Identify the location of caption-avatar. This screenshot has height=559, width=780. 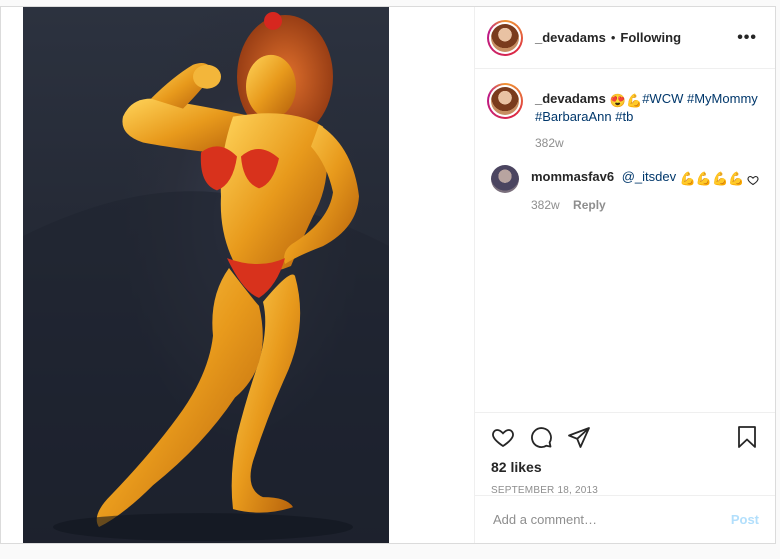
(505, 101).